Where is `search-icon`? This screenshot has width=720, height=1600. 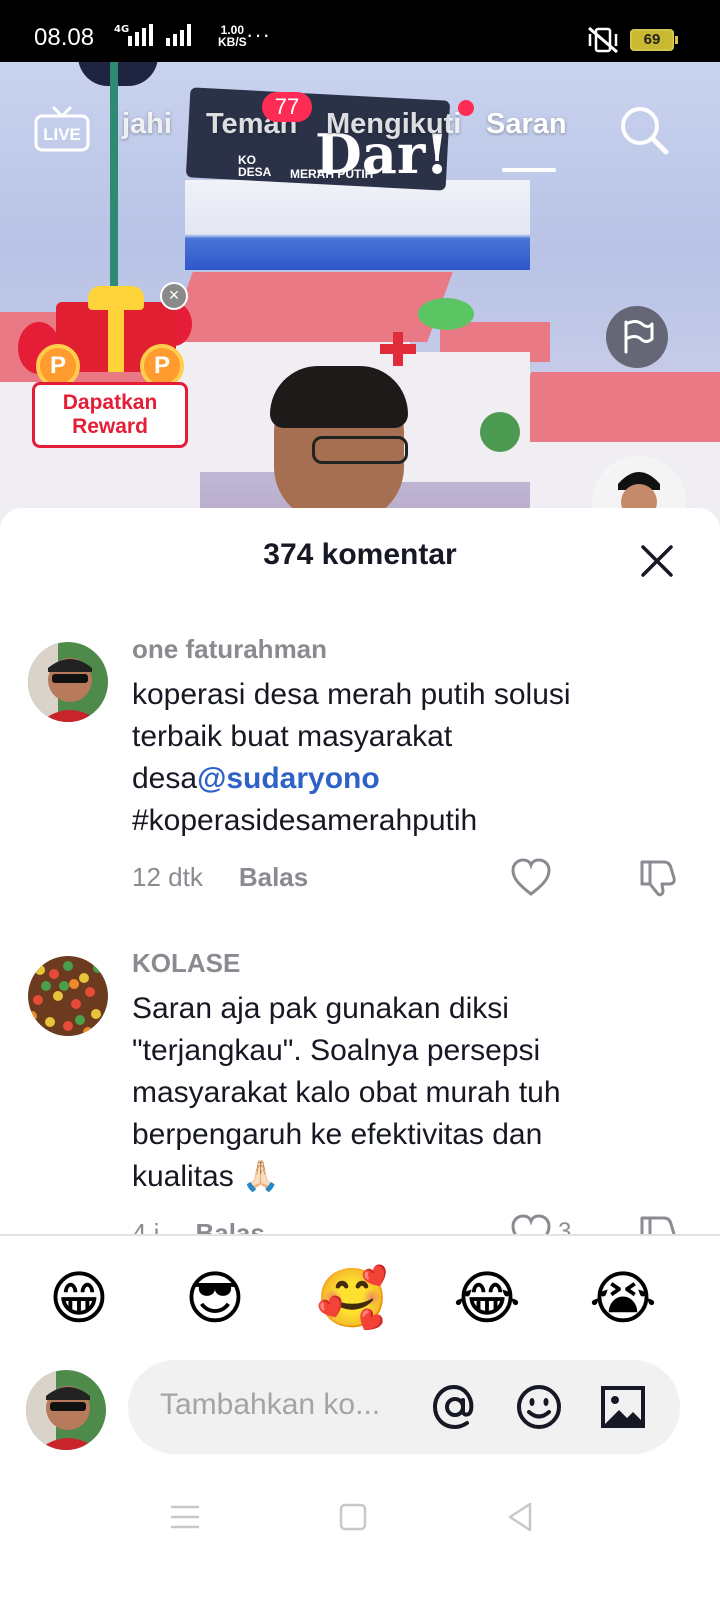
search-icon is located at coordinates (644, 130).